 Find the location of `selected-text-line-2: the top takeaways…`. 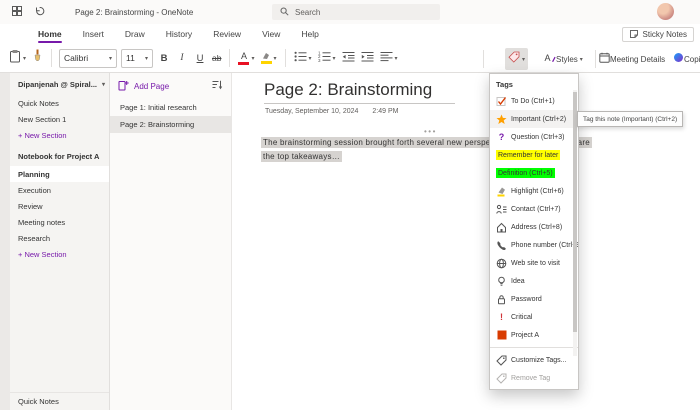

selected-text-line-2: the top takeaways… is located at coordinates (301, 156).